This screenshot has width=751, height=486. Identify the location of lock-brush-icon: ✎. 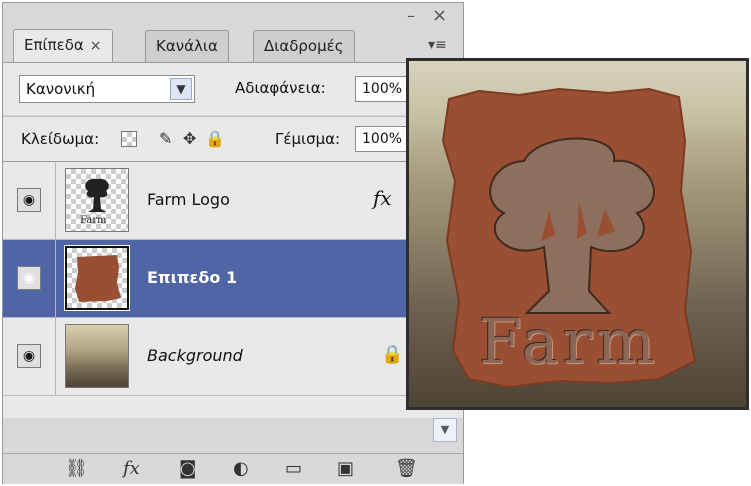
(165, 138).